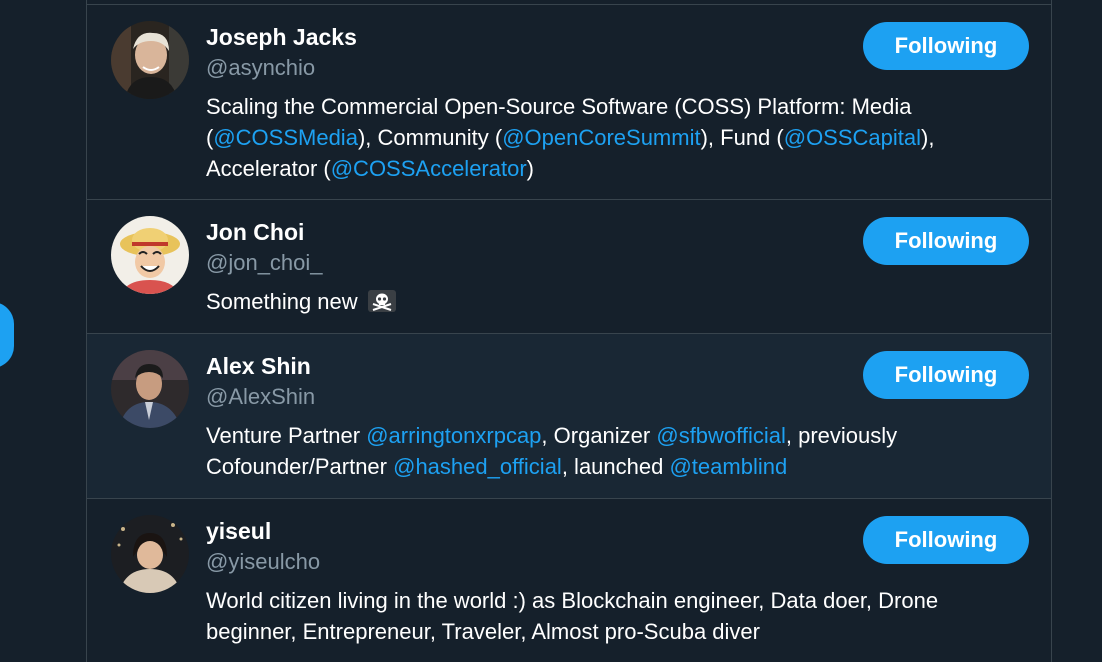  Describe the element at coordinates (601, 137) in the screenshot. I see `bio-mention-link: @OpenCoreSummit` at that location.